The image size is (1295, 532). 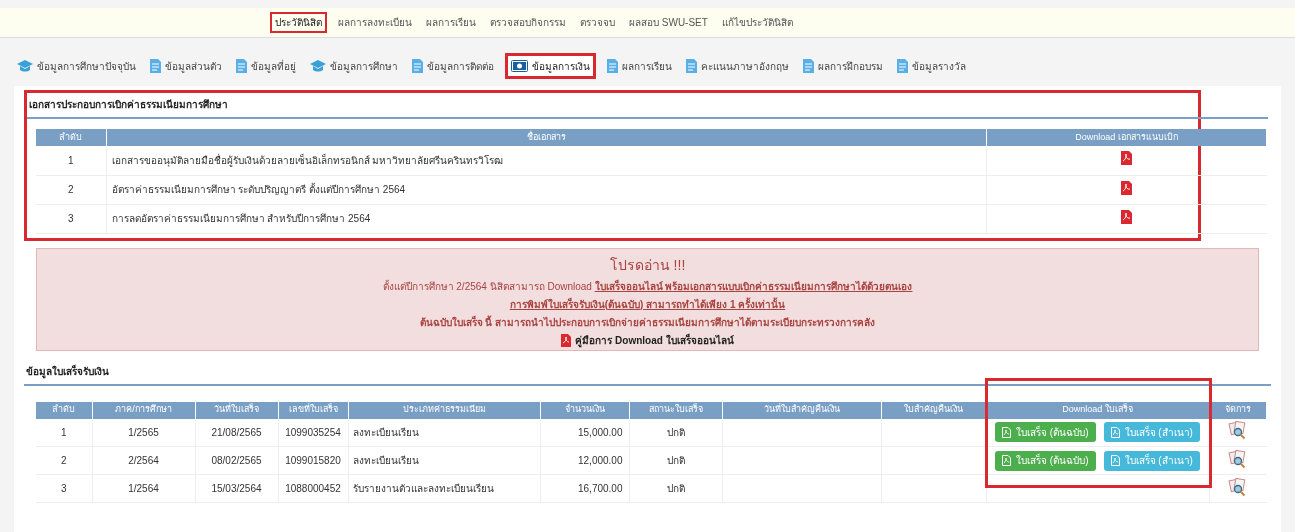 I want to click on tab: ผลการเรียน, so click(x=639, y=66).